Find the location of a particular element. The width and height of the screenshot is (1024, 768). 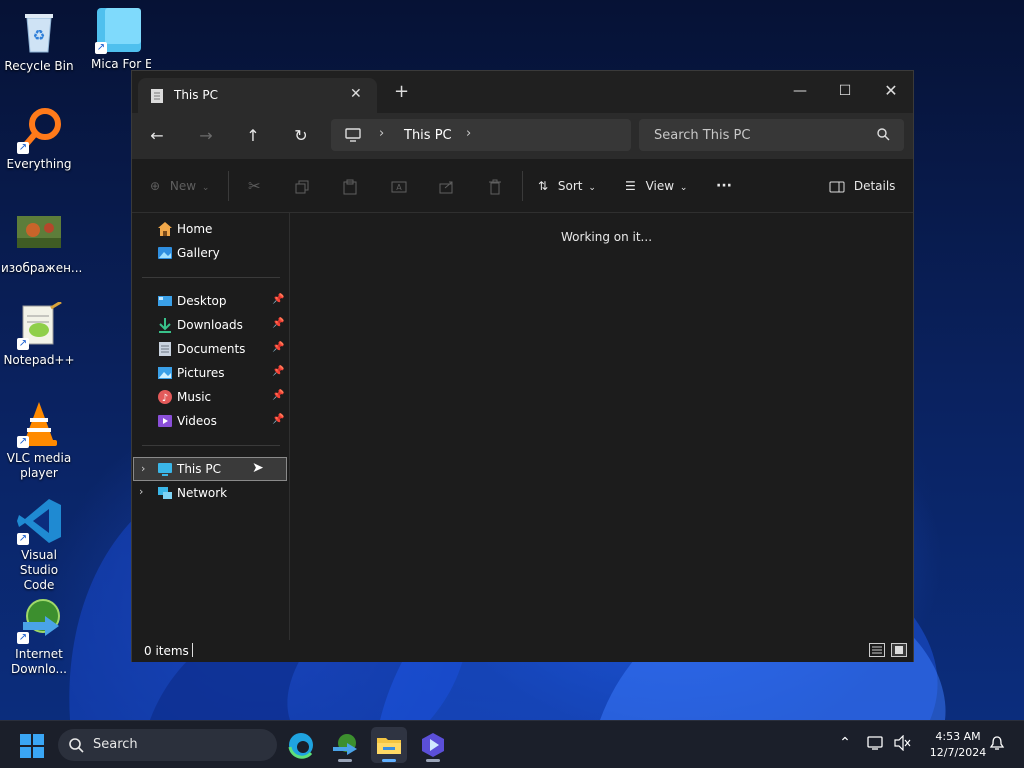

taskbar-idm-button is located at coordinates (345, 745).